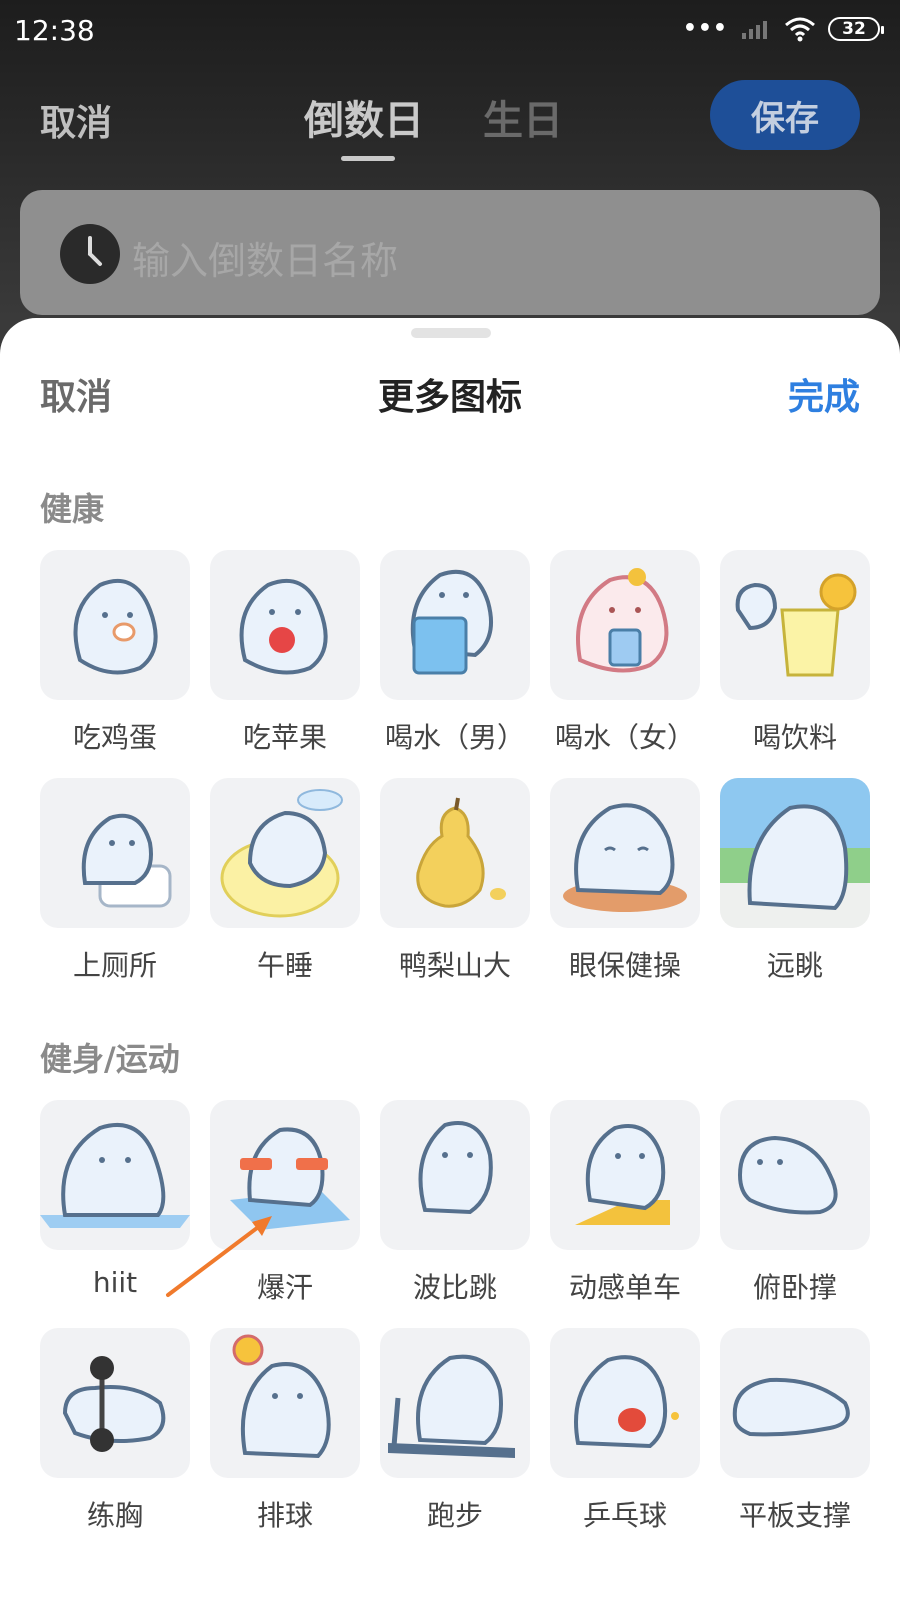  What do you see at coordinates (284, 965) in the screenshot?
I see `icon-label: 午睡` at bounding box center [284, 965].